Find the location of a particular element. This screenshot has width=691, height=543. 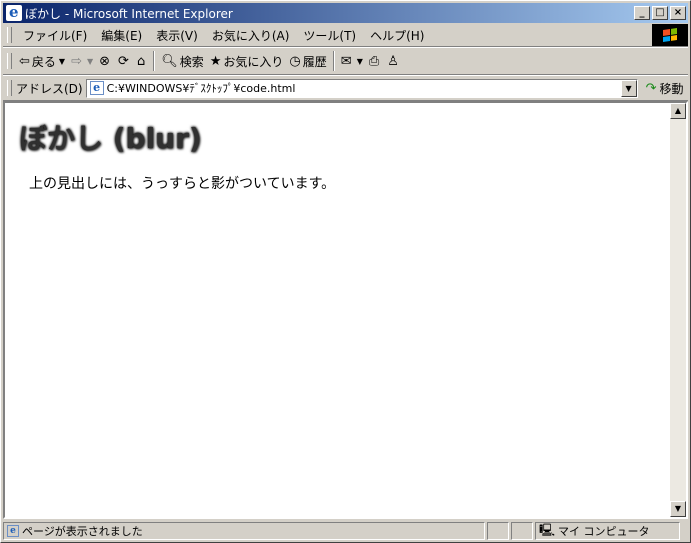

history-icon: ◷ is located at coordinates (295, 61).